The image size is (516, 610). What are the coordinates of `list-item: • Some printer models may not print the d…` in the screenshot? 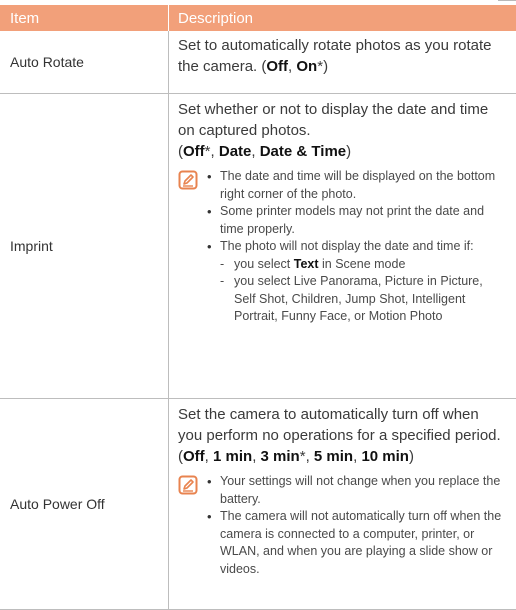 It's located at (346, 220).